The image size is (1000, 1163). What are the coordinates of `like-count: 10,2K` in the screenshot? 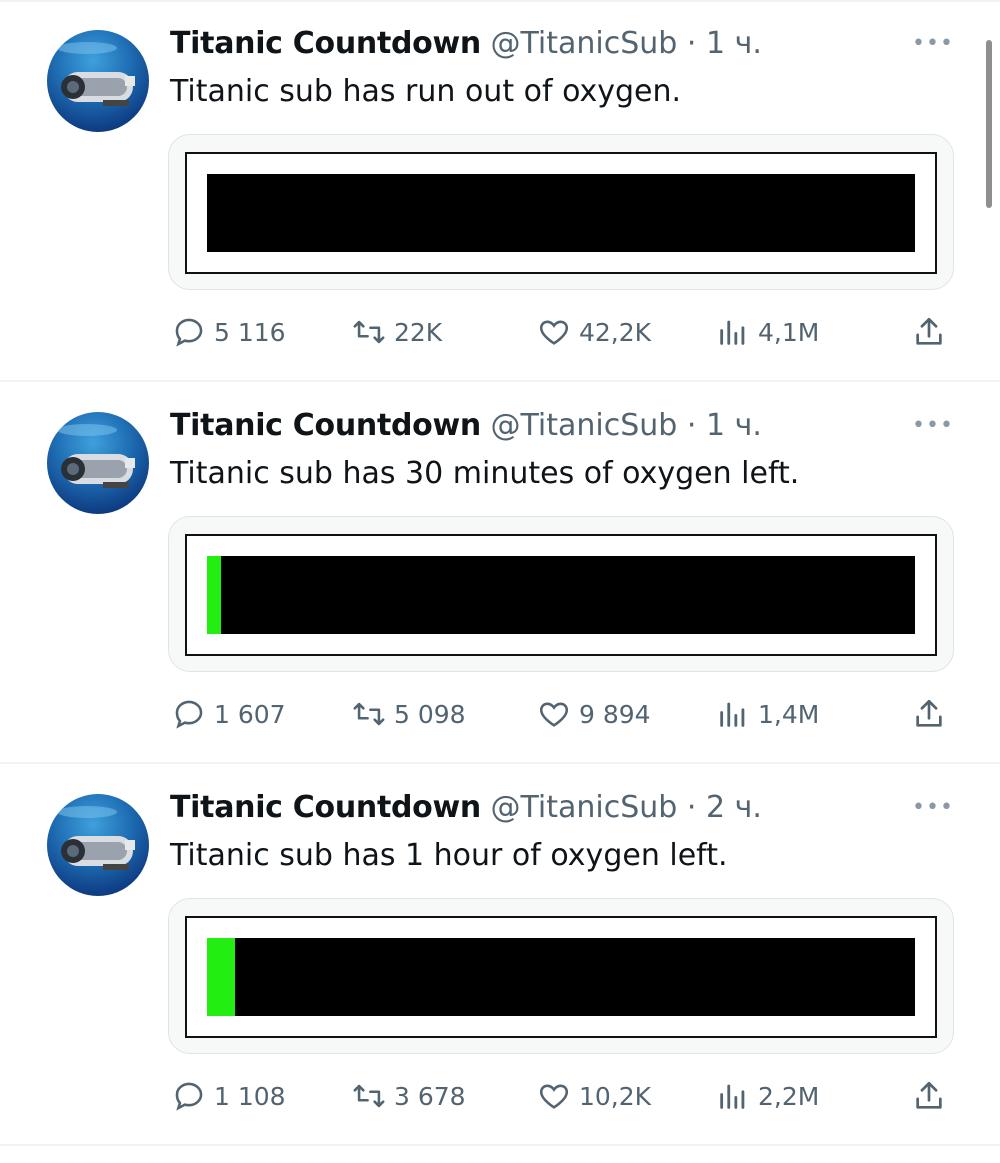 It's located at (615, 1096).